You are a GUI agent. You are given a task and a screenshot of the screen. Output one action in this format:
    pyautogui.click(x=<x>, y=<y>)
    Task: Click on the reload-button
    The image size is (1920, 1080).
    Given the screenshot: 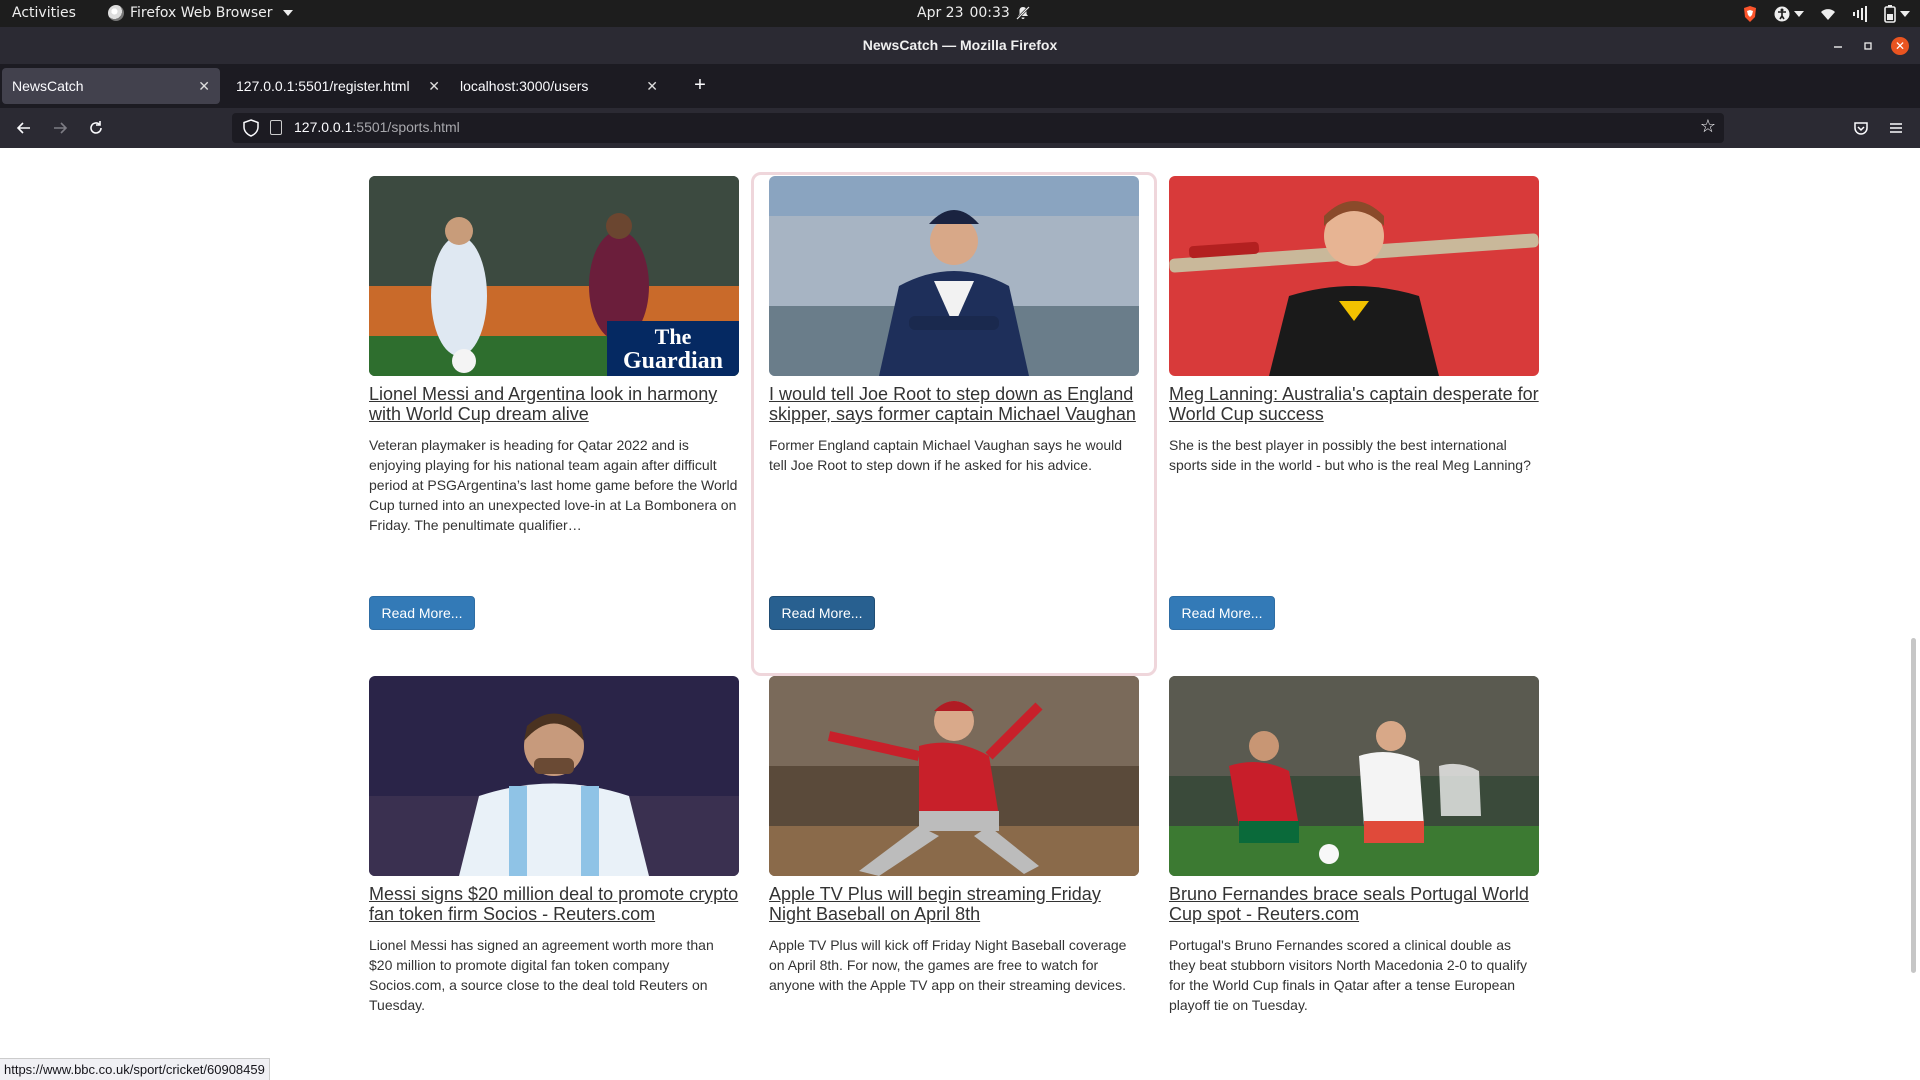 What is the action you would take?
    pyautogui.click(x=96, y=128)
    